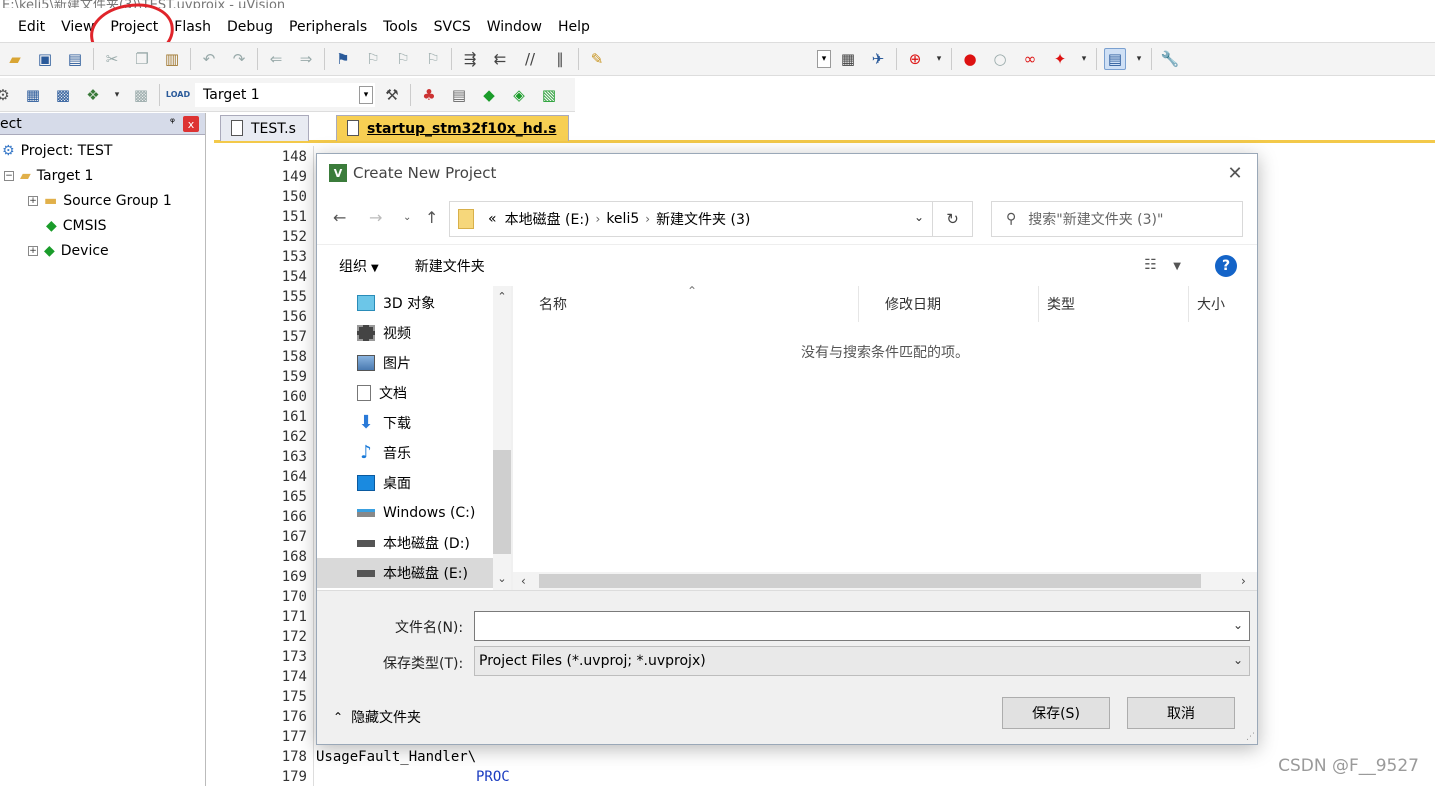 The image size is (1435, 786). Describe the element at coordinates (703, 219) in the screenshot. I see `breadcrumb-new-folder-3: 新建文件夹 (3)` at that location.